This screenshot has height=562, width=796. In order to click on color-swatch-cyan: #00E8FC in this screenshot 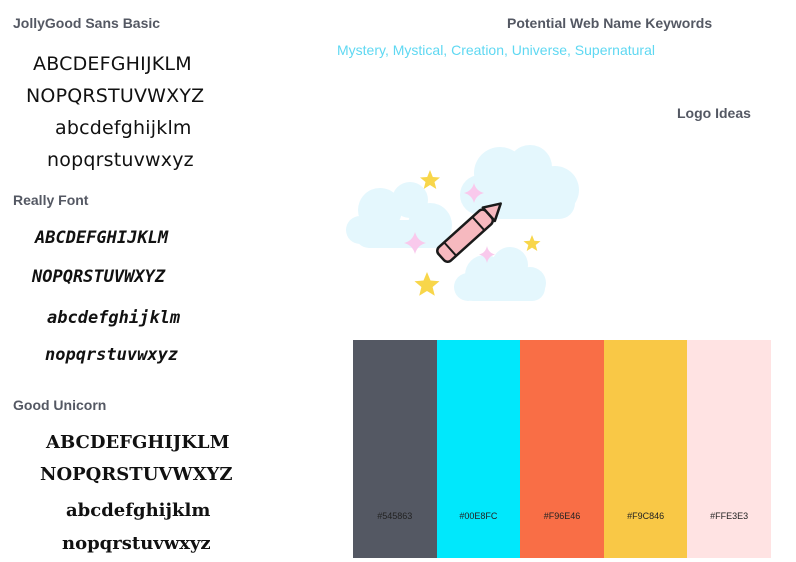, I will do `click(478, 449)`.